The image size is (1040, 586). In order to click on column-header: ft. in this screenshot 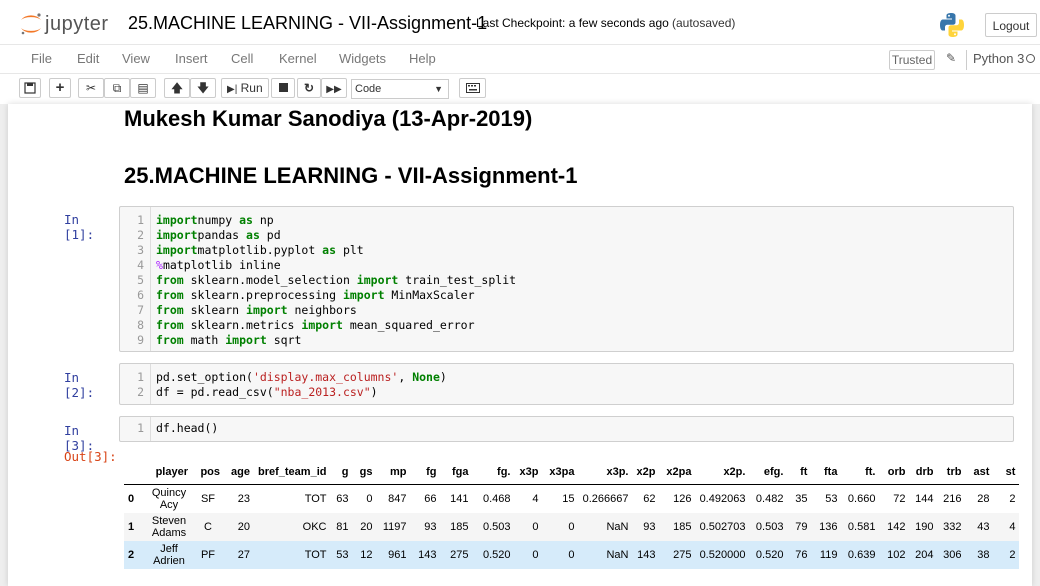, I will do `click(860, 472)`.